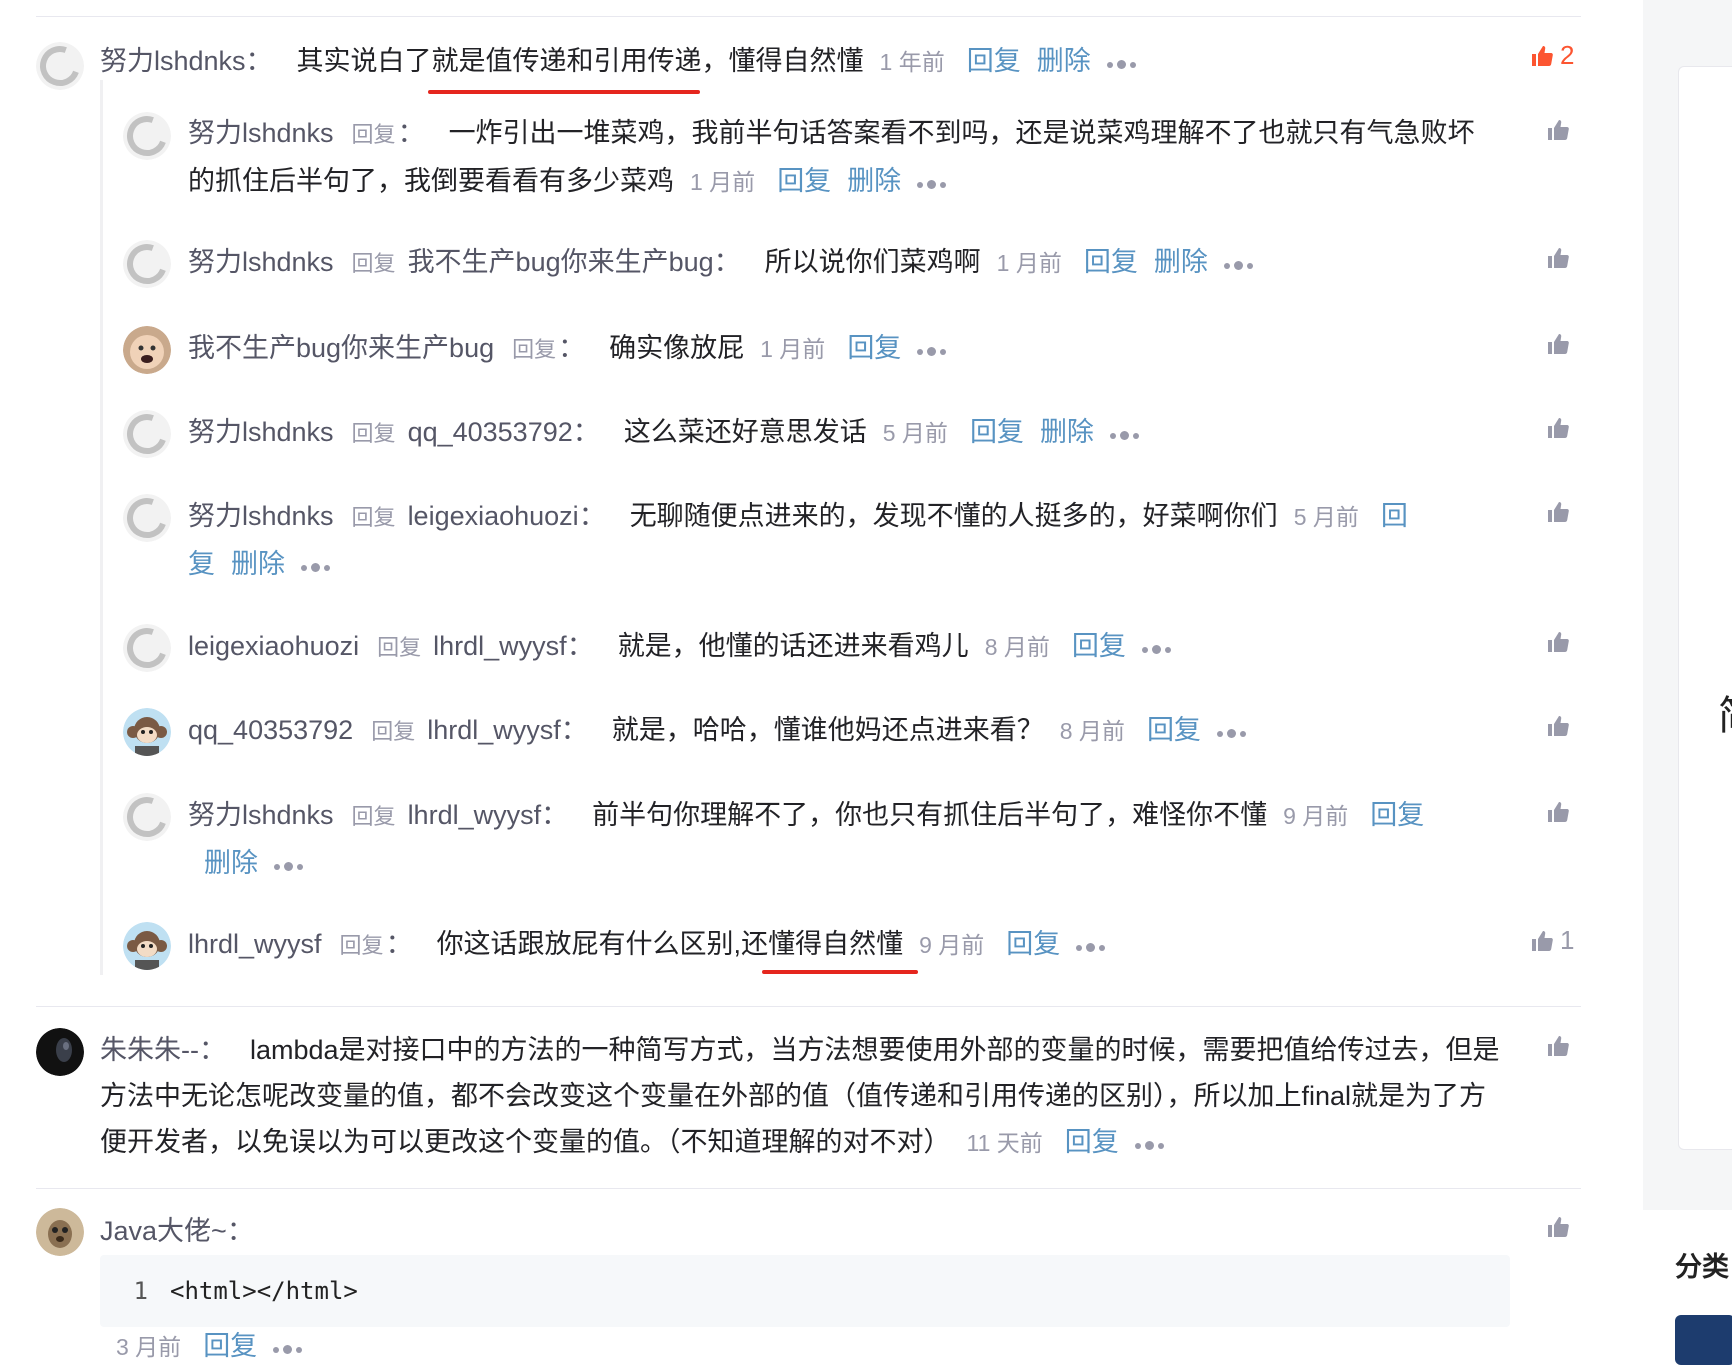 This screenshot has height=1368, width=1732. I want to click on sidebar-partial-text: 简, so click(1725, 712).